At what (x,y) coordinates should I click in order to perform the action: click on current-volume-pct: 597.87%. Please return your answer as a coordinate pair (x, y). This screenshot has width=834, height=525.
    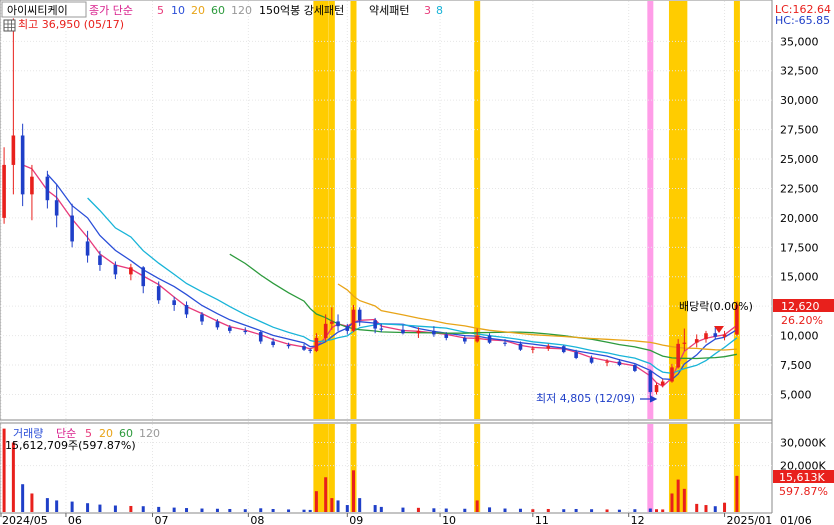
    Looking at the image, I should click on (803, 491).